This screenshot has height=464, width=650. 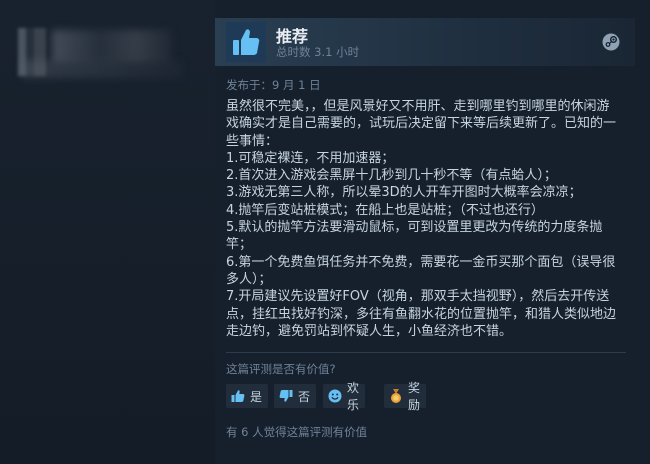 I want to click on review-line: 3.游戏无第三人称，所以晕3D的人开车开图时大概率会凉凉；, so click(x=404, y=193).